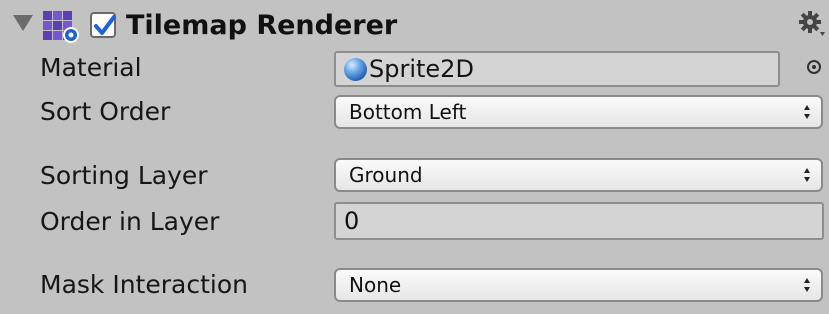 The image size is (829, 314). Describe the element at coordinates (91, 67) in the screenshot. I see `material-label: Material` at that location.